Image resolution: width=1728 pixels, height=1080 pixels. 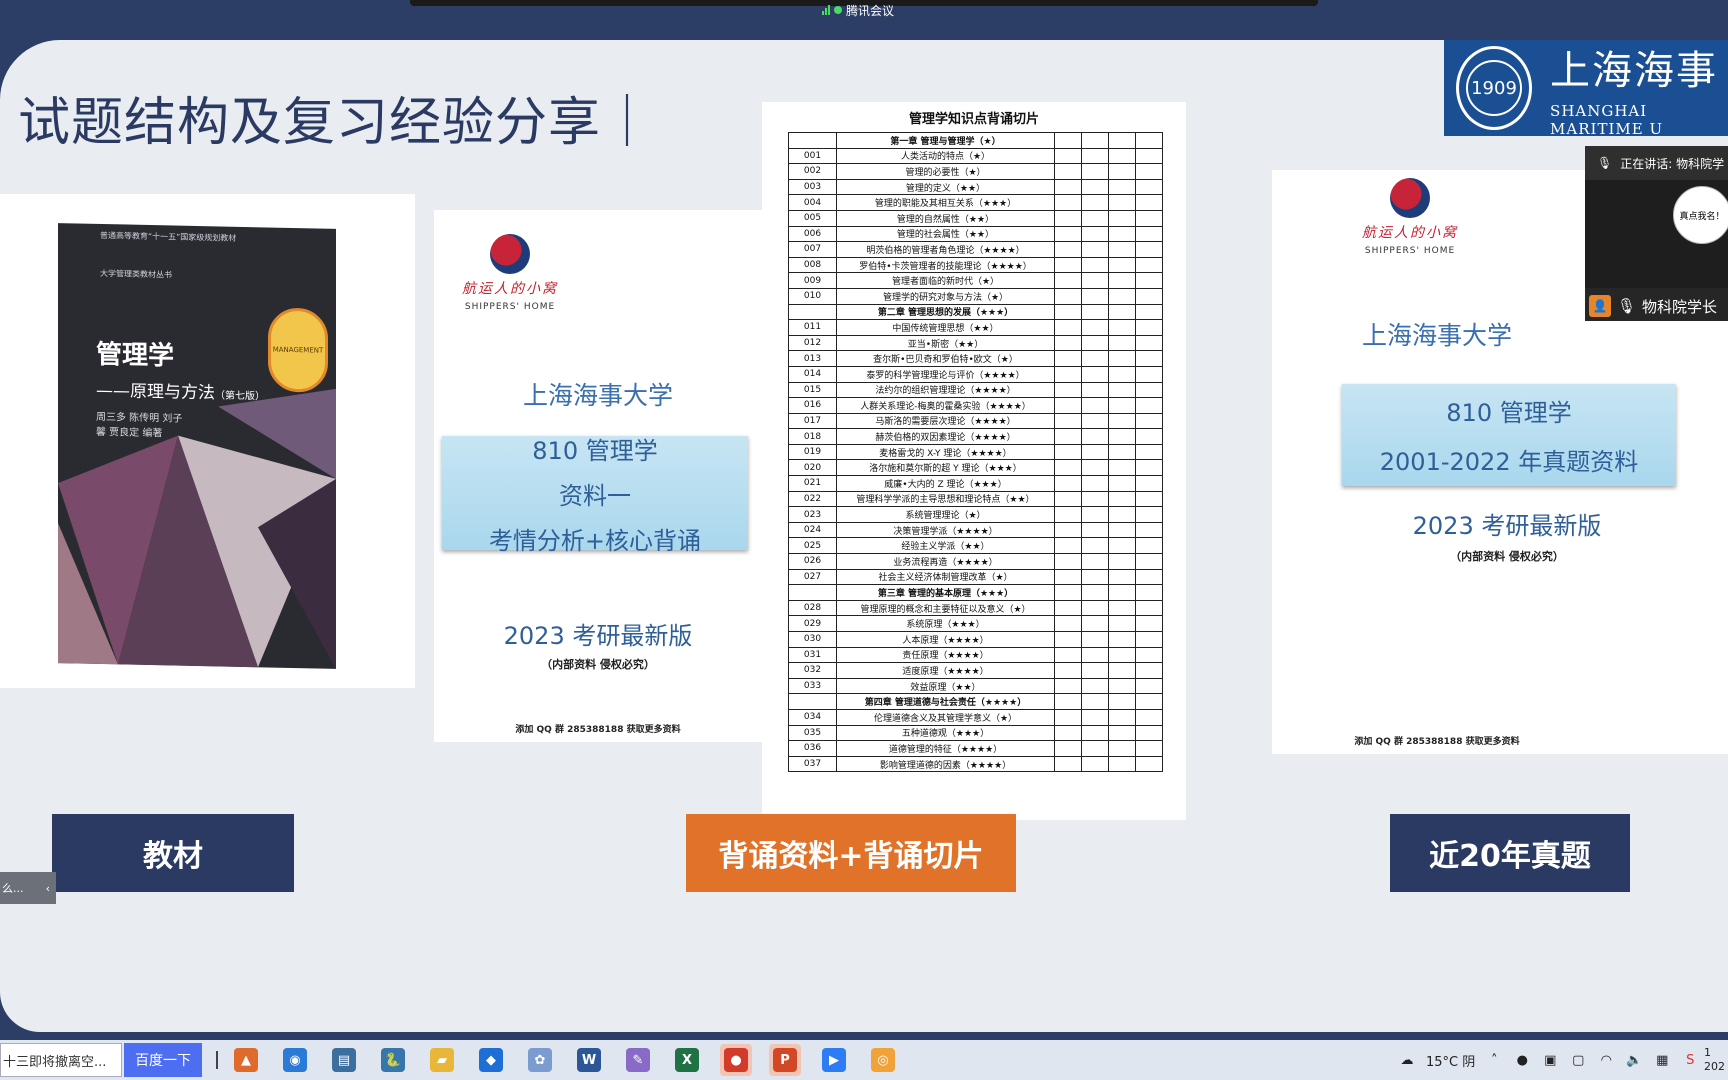 I want to click on chevron-up-icon: ˄, so click(x=1494, y=1060).